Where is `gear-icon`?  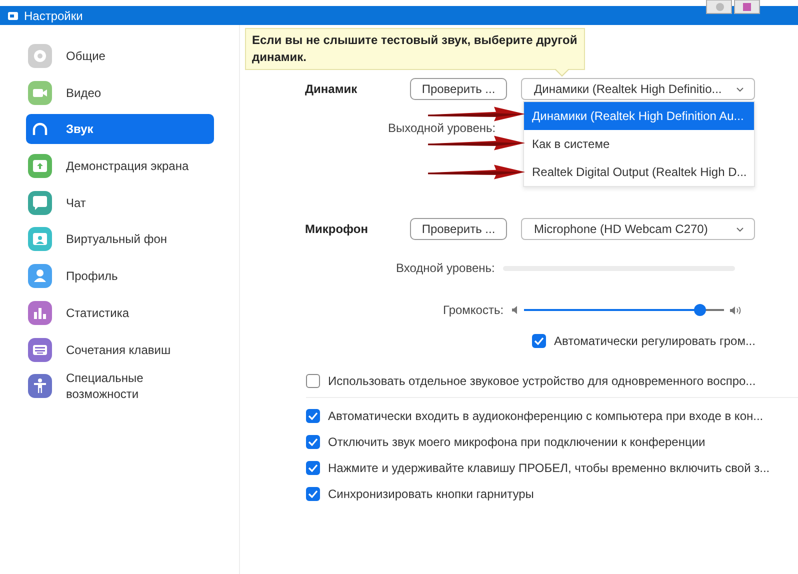 gear-icon is located at coordinates (40, 56).